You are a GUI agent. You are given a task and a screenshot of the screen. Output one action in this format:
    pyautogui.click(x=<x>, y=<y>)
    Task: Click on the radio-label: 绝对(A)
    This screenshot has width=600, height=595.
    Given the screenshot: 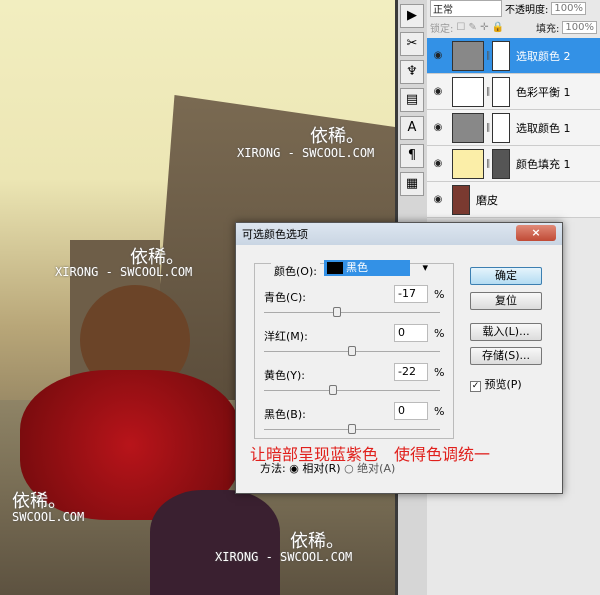 What is the action you would take?
    pyautogui.click(x=376, y=468)
    